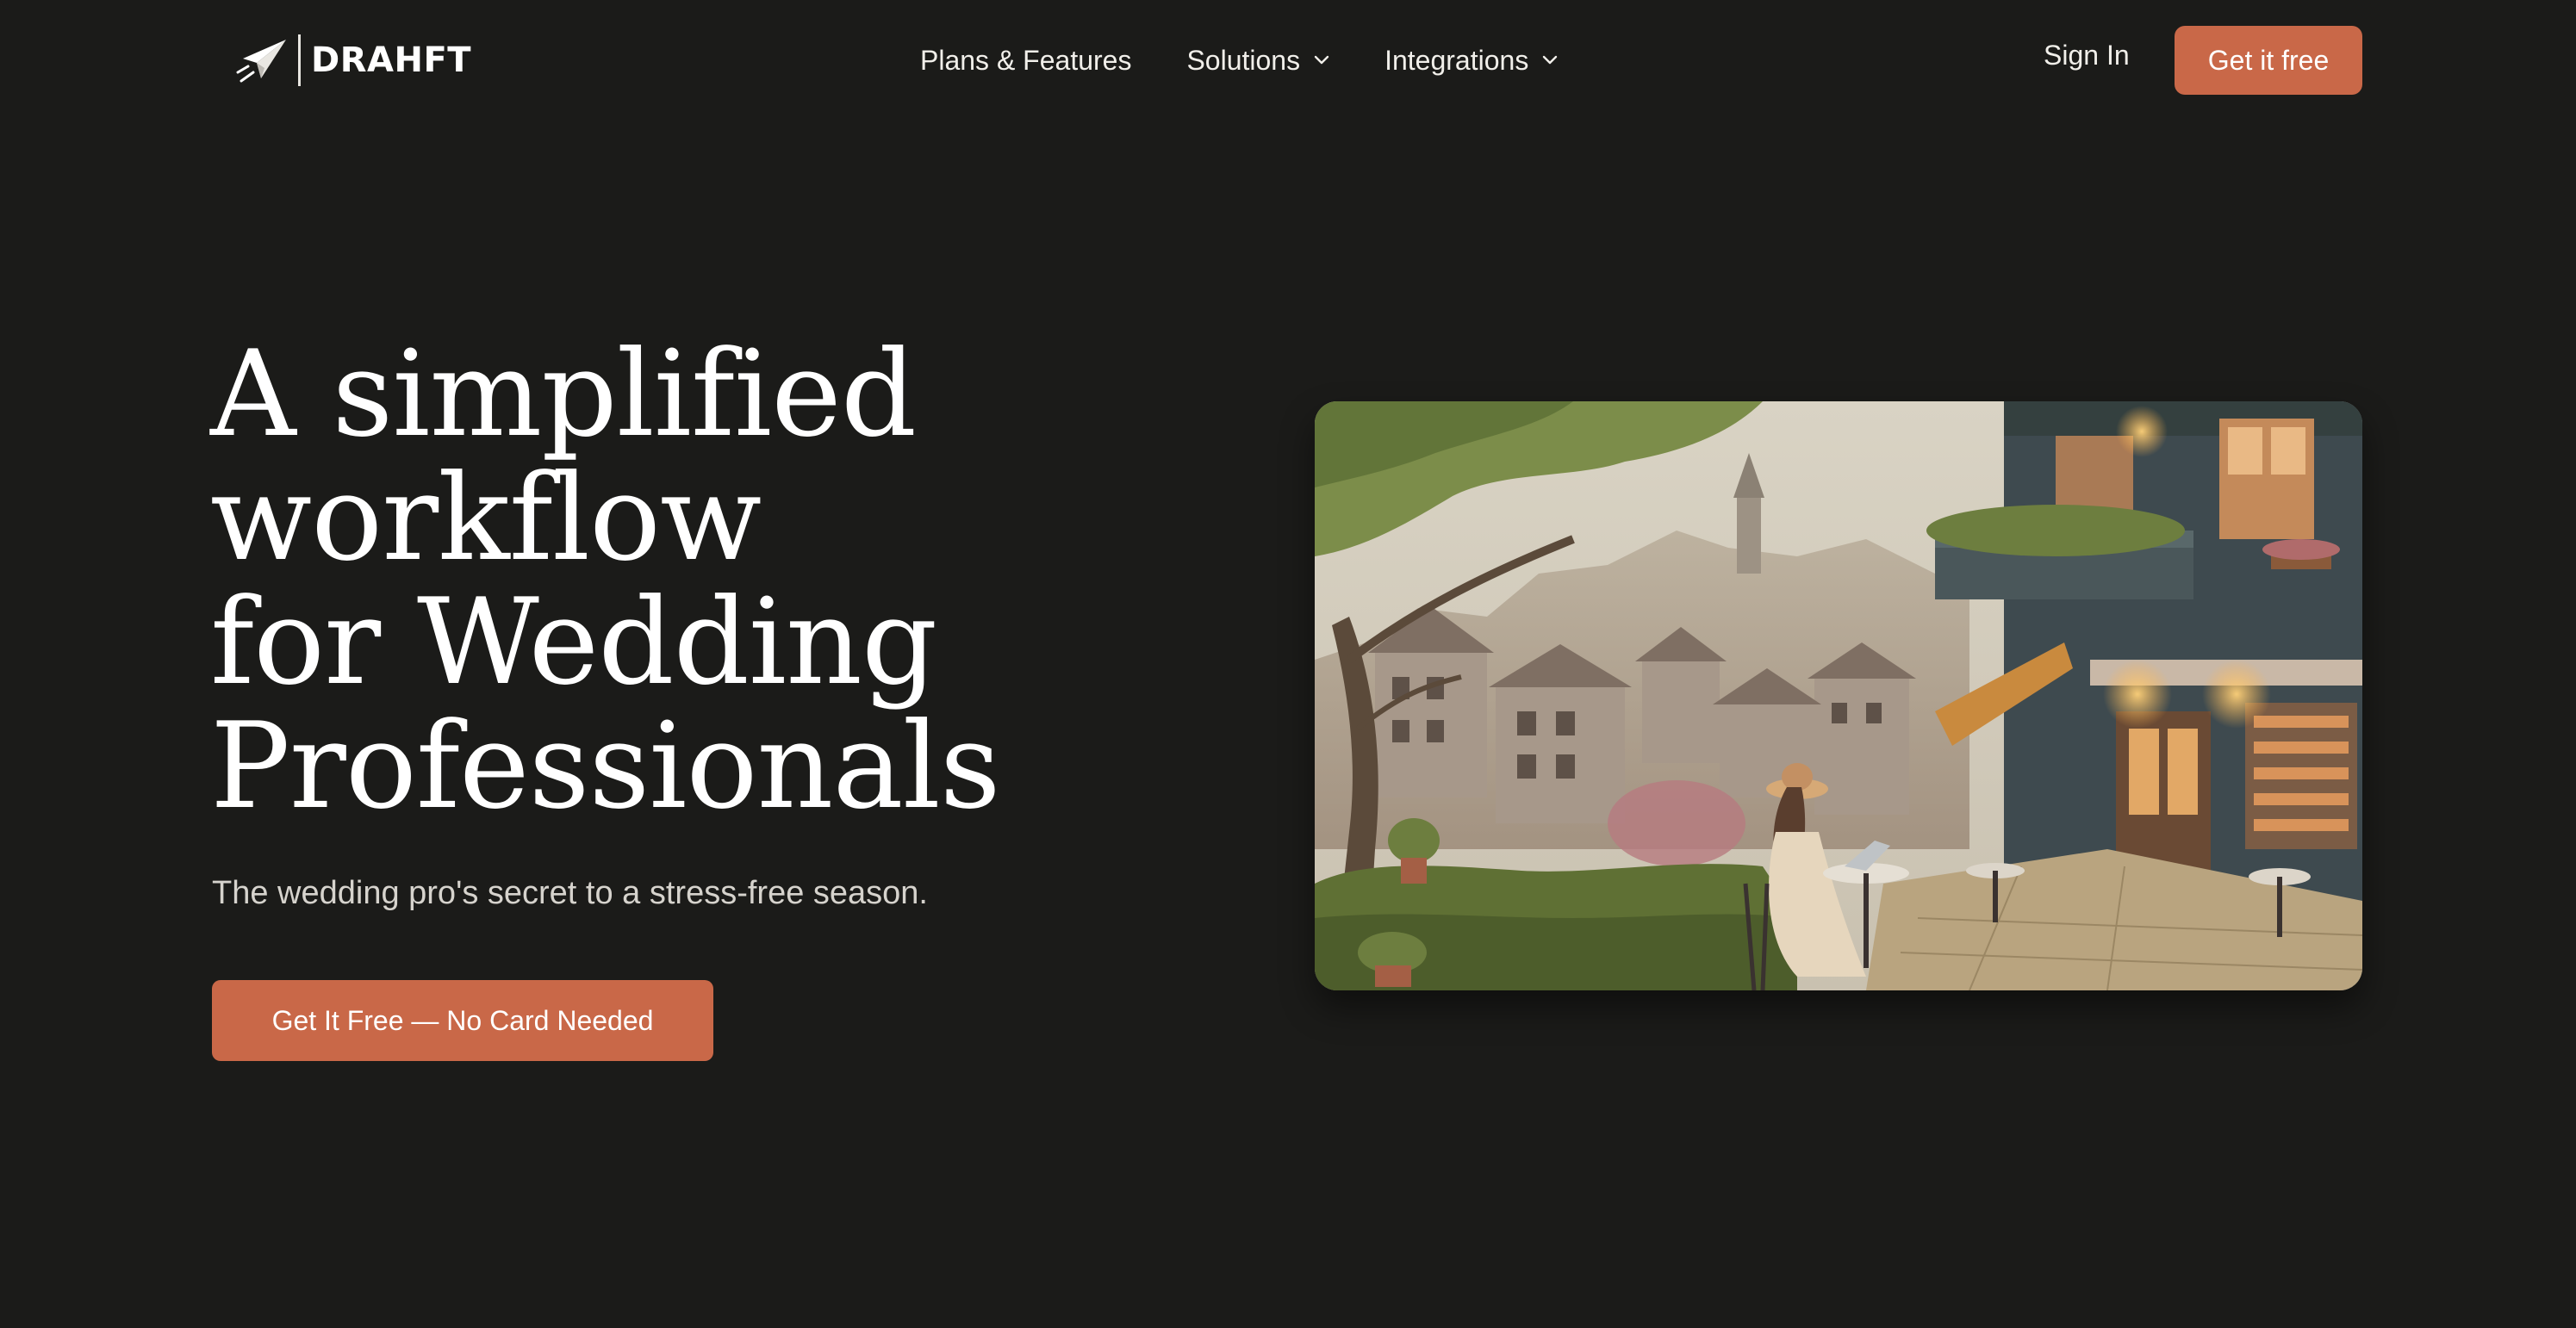 This screenshot has width=2576, height=1328. Describe the element at coordinates (2087, 56) in the screenshot. I see `sign-in-link: Sign In` at that location.